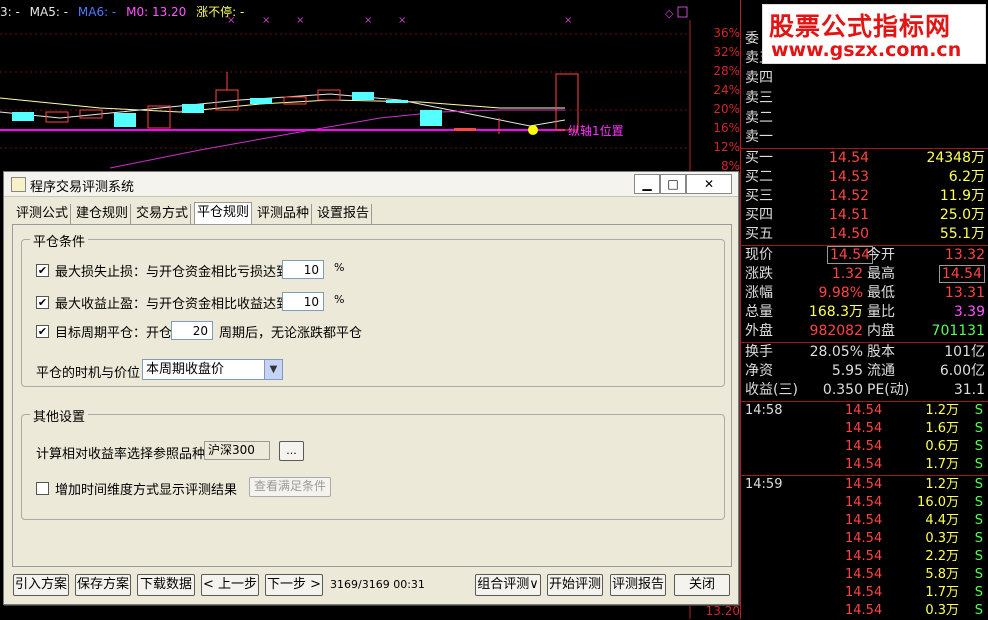  Describe the element at coordinates (41, 585) in the screenshot. I see `import-button: 引入方案` at that location.